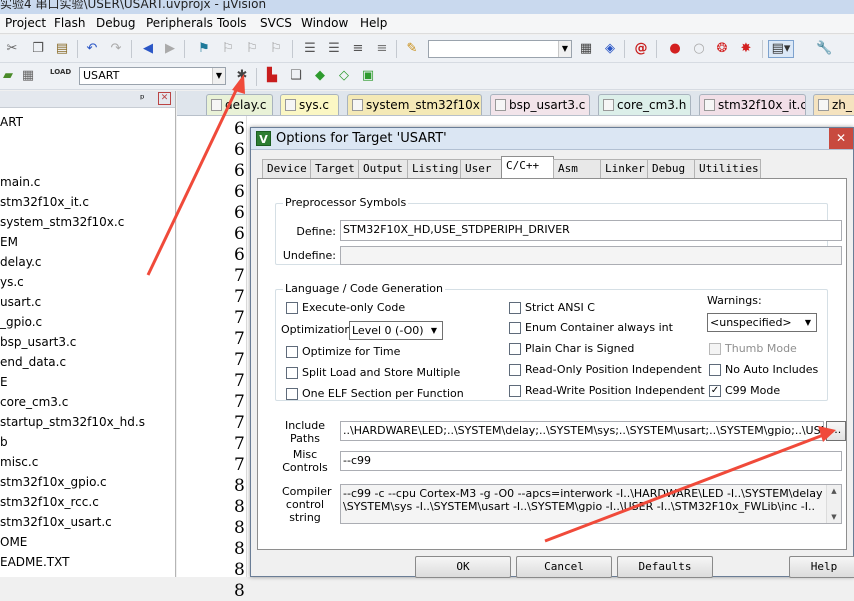  Describe the element at coordinates (292, 352) in the screenshot. I see `optimize-time-checkbox` at that location.